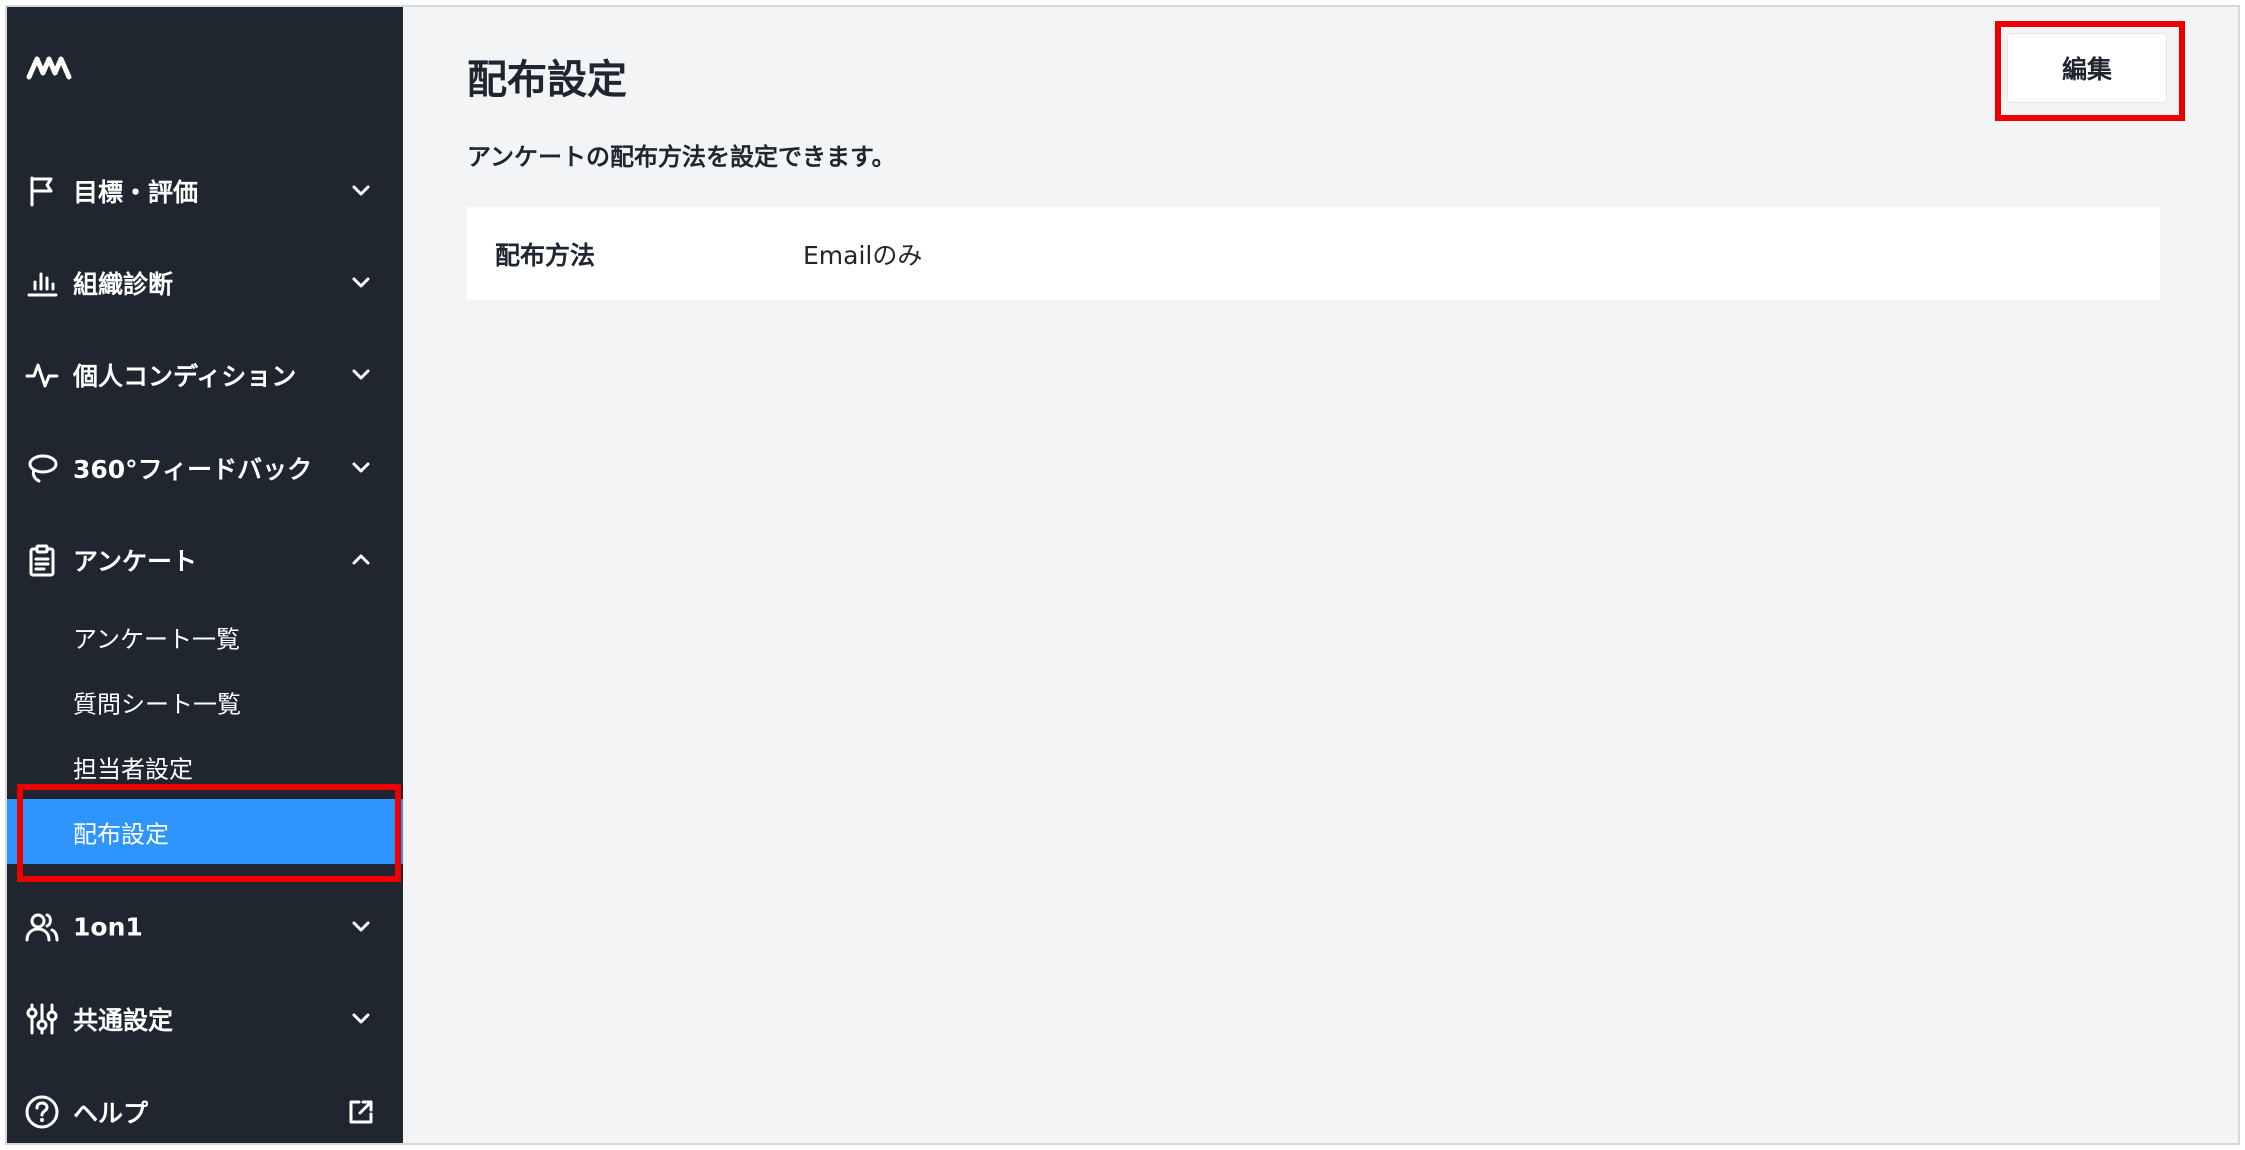  What do you see at coordinates (135, 561) in the screenshot?
I see `sidebar-item-label: アンケート` at bounding box center [135, 561].